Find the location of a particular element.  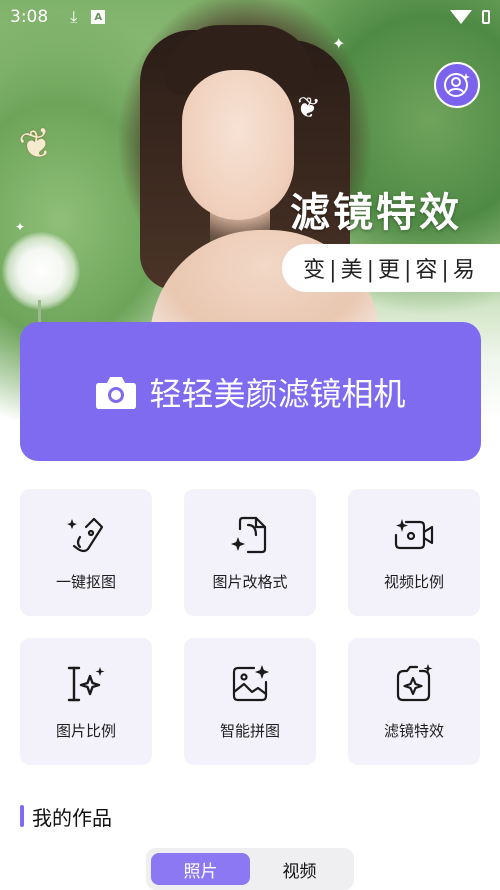

my-works-header: 我的作品 is located at coordinates (66, 816).